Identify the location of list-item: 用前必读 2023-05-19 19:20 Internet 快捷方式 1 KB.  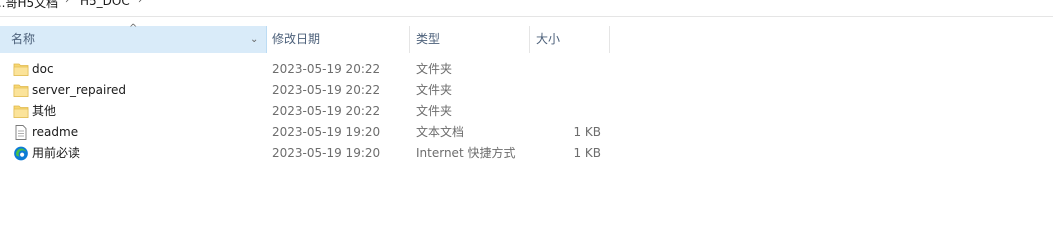
(306, 153).